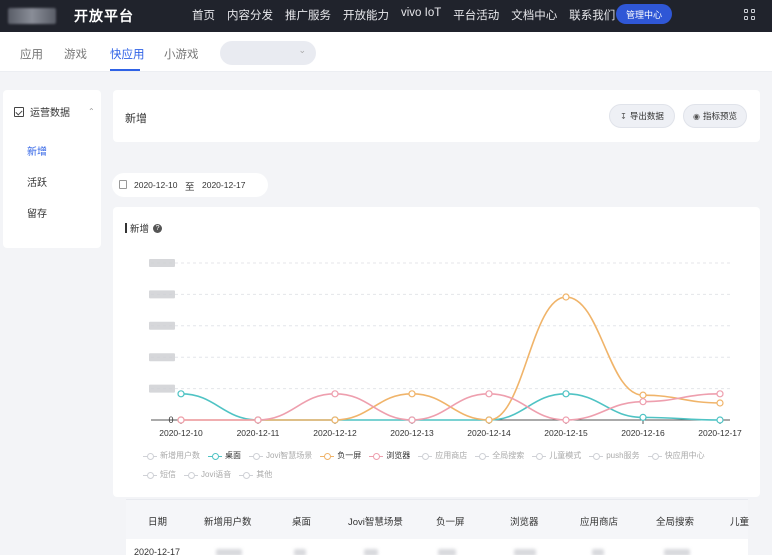 This screenshot has height=555, width=772. Describe the element at coordinates (750, 15) in the screenshot. I see `app-grid-icon` at that location.